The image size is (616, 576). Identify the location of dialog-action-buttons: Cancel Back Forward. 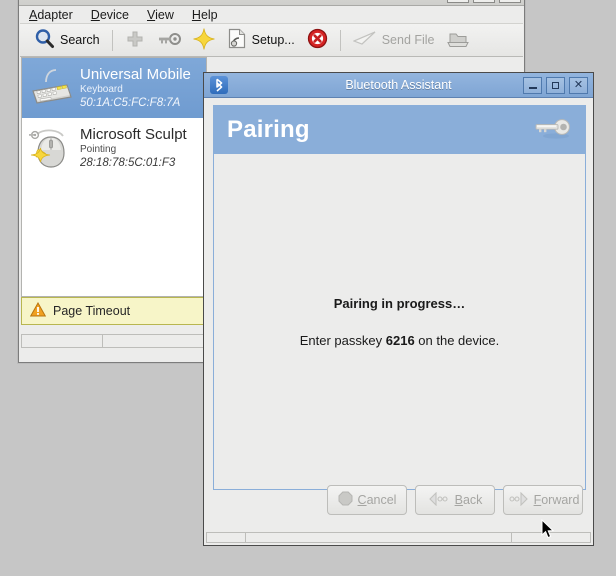
(393, 500).